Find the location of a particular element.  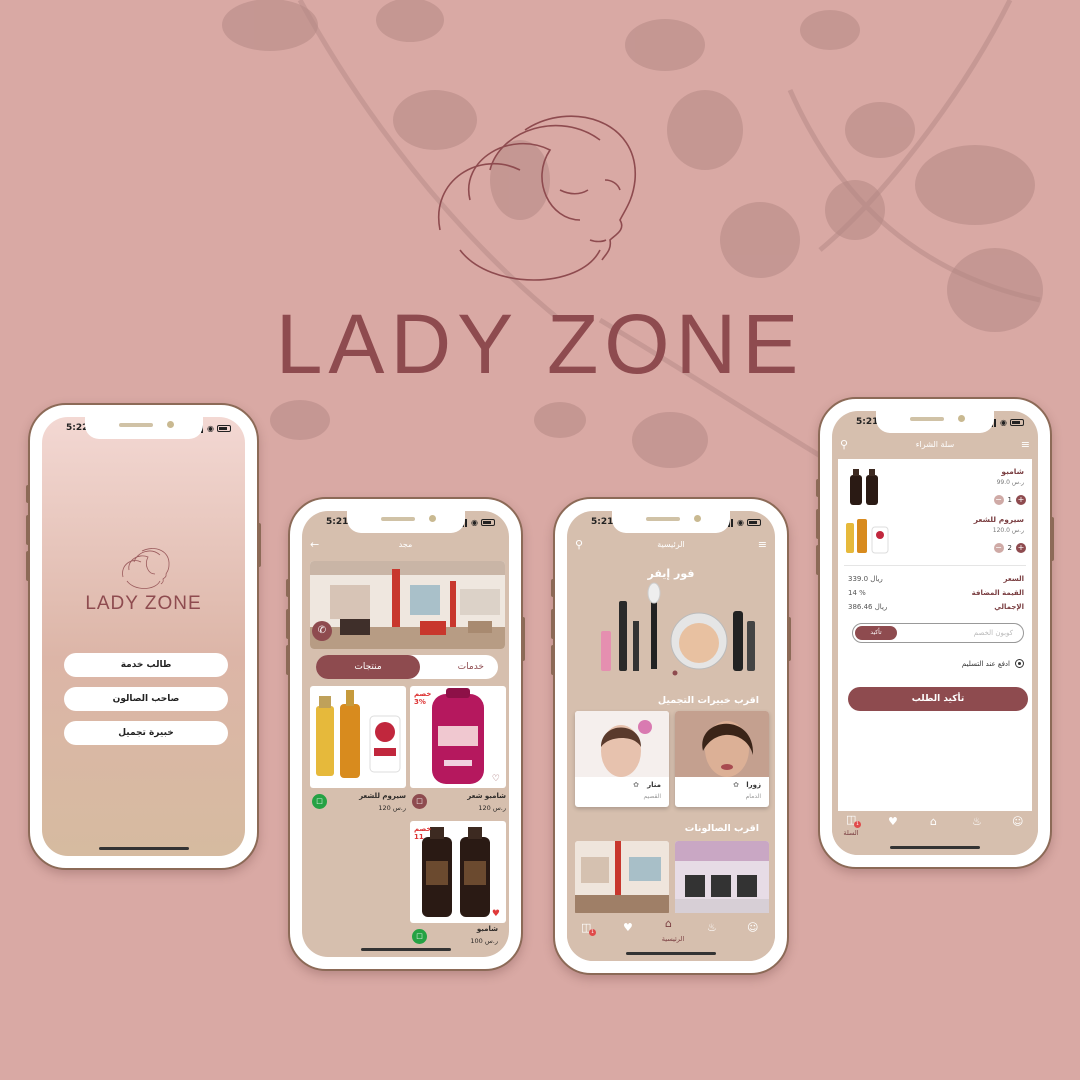

apply-coupon-button: تأكيد is located at coordinates (876, 633).